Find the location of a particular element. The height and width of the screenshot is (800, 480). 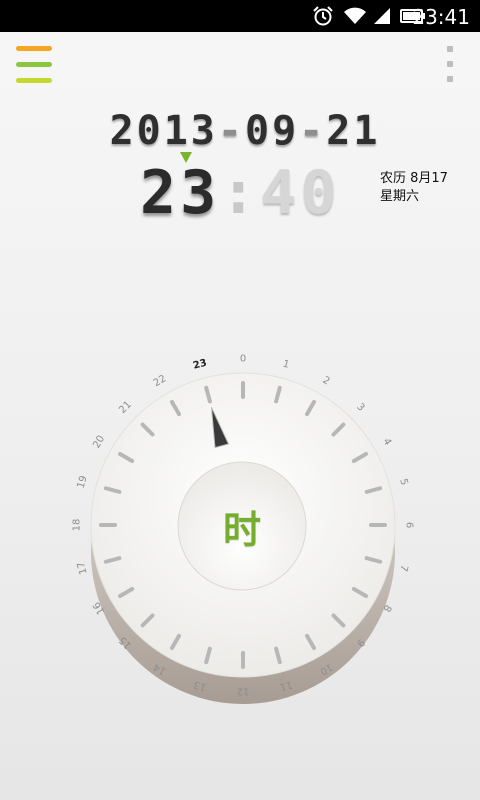

dial-label: 2 is located at coordinates (325, 381).